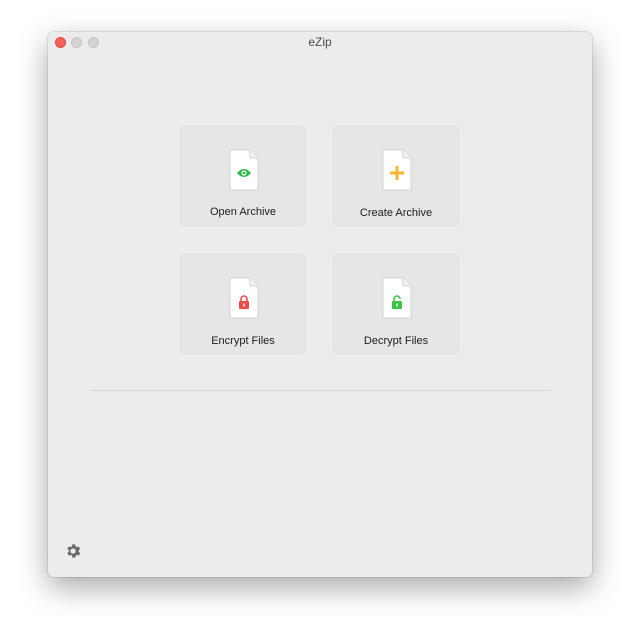  I want to click on eye-icon, so click(244, 173).